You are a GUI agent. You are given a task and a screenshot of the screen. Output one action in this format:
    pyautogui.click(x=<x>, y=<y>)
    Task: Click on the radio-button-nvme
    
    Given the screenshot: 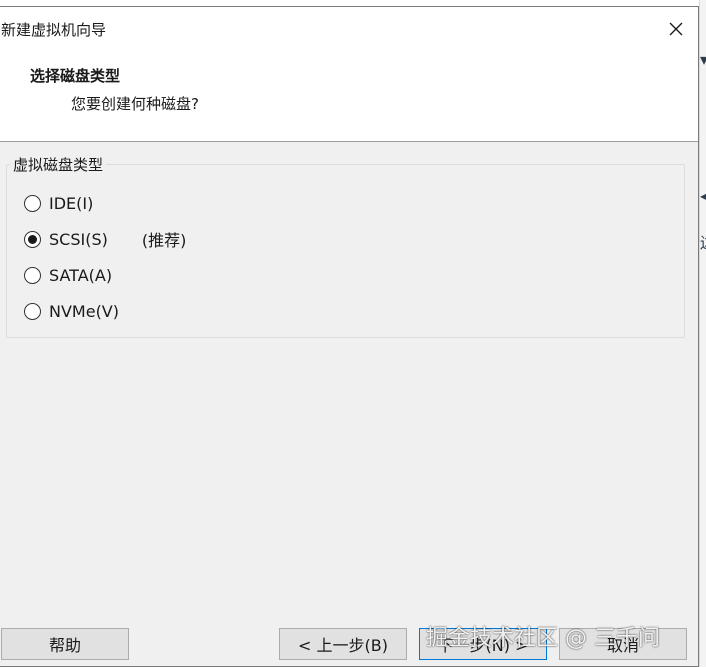 What is the action you would take?
    pyautogui.click(x=32, y=311)
    